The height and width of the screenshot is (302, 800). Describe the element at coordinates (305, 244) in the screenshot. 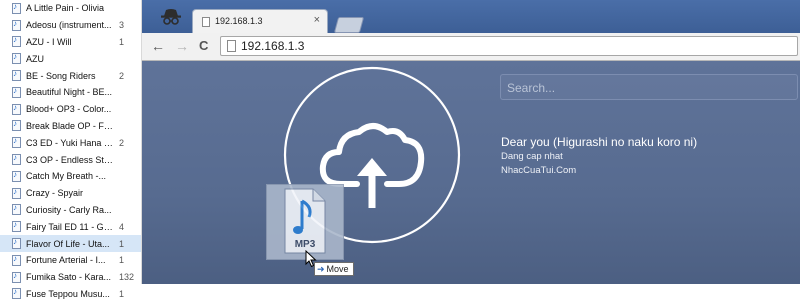

I see `mp3-label: MP3` at that location.